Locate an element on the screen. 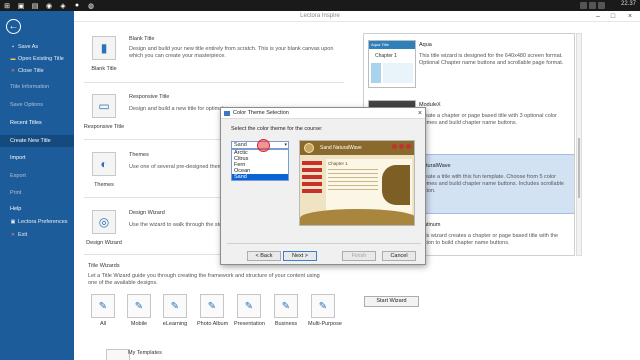  dialog-close-icon: × is located at coordinates (420, 113).